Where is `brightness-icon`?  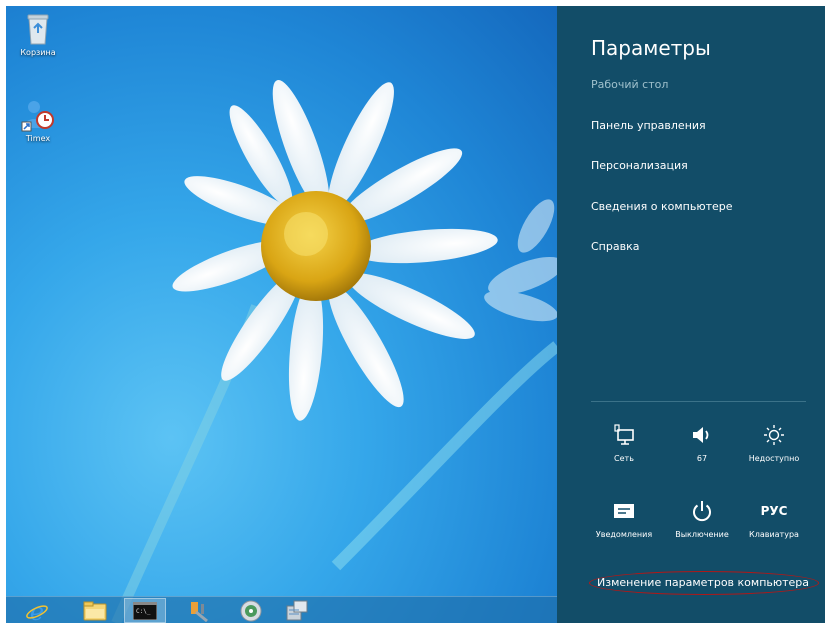 brightness-icon is located at coordinates (774, 435).